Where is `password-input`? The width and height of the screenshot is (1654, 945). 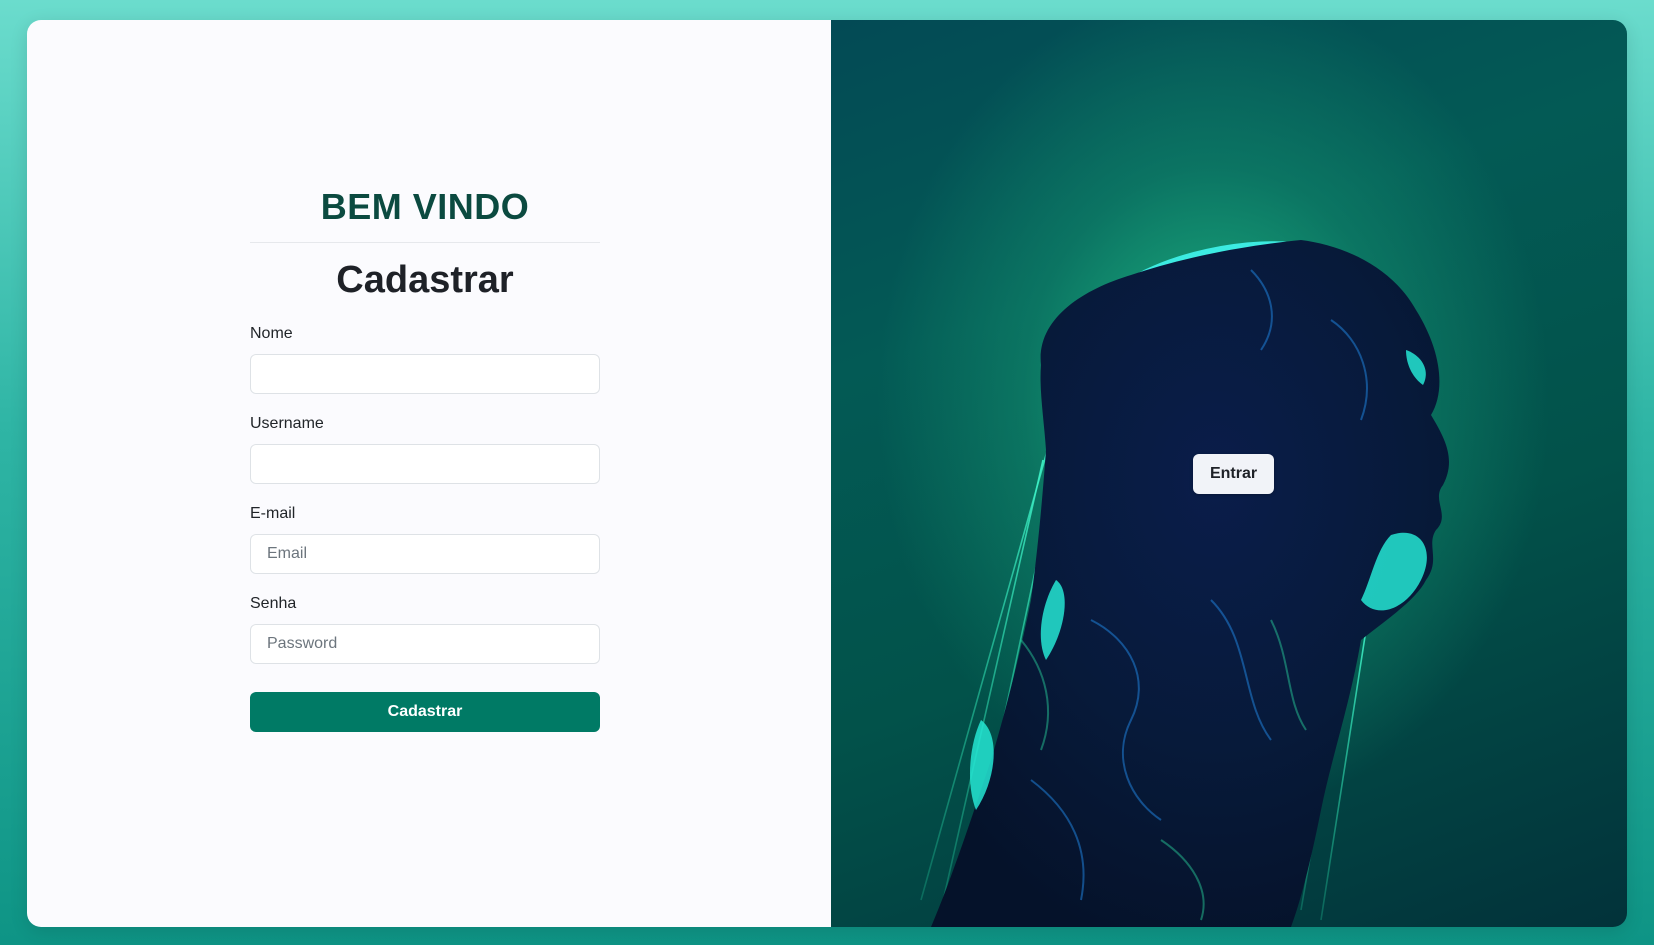 password-input is located at coordinates (425, 644).